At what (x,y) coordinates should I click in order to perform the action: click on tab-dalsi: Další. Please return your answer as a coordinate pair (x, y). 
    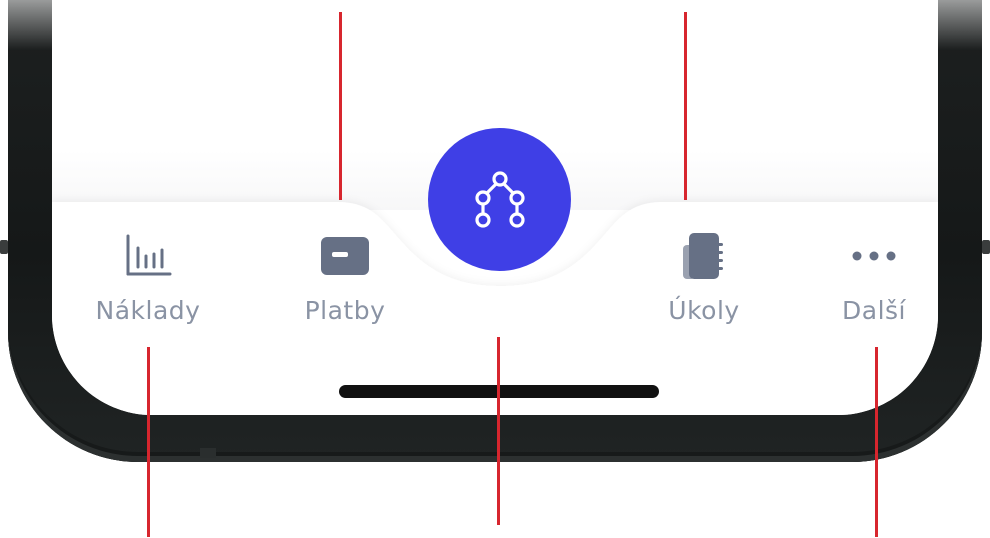
    Looking at the image, I should click on (874, 278).